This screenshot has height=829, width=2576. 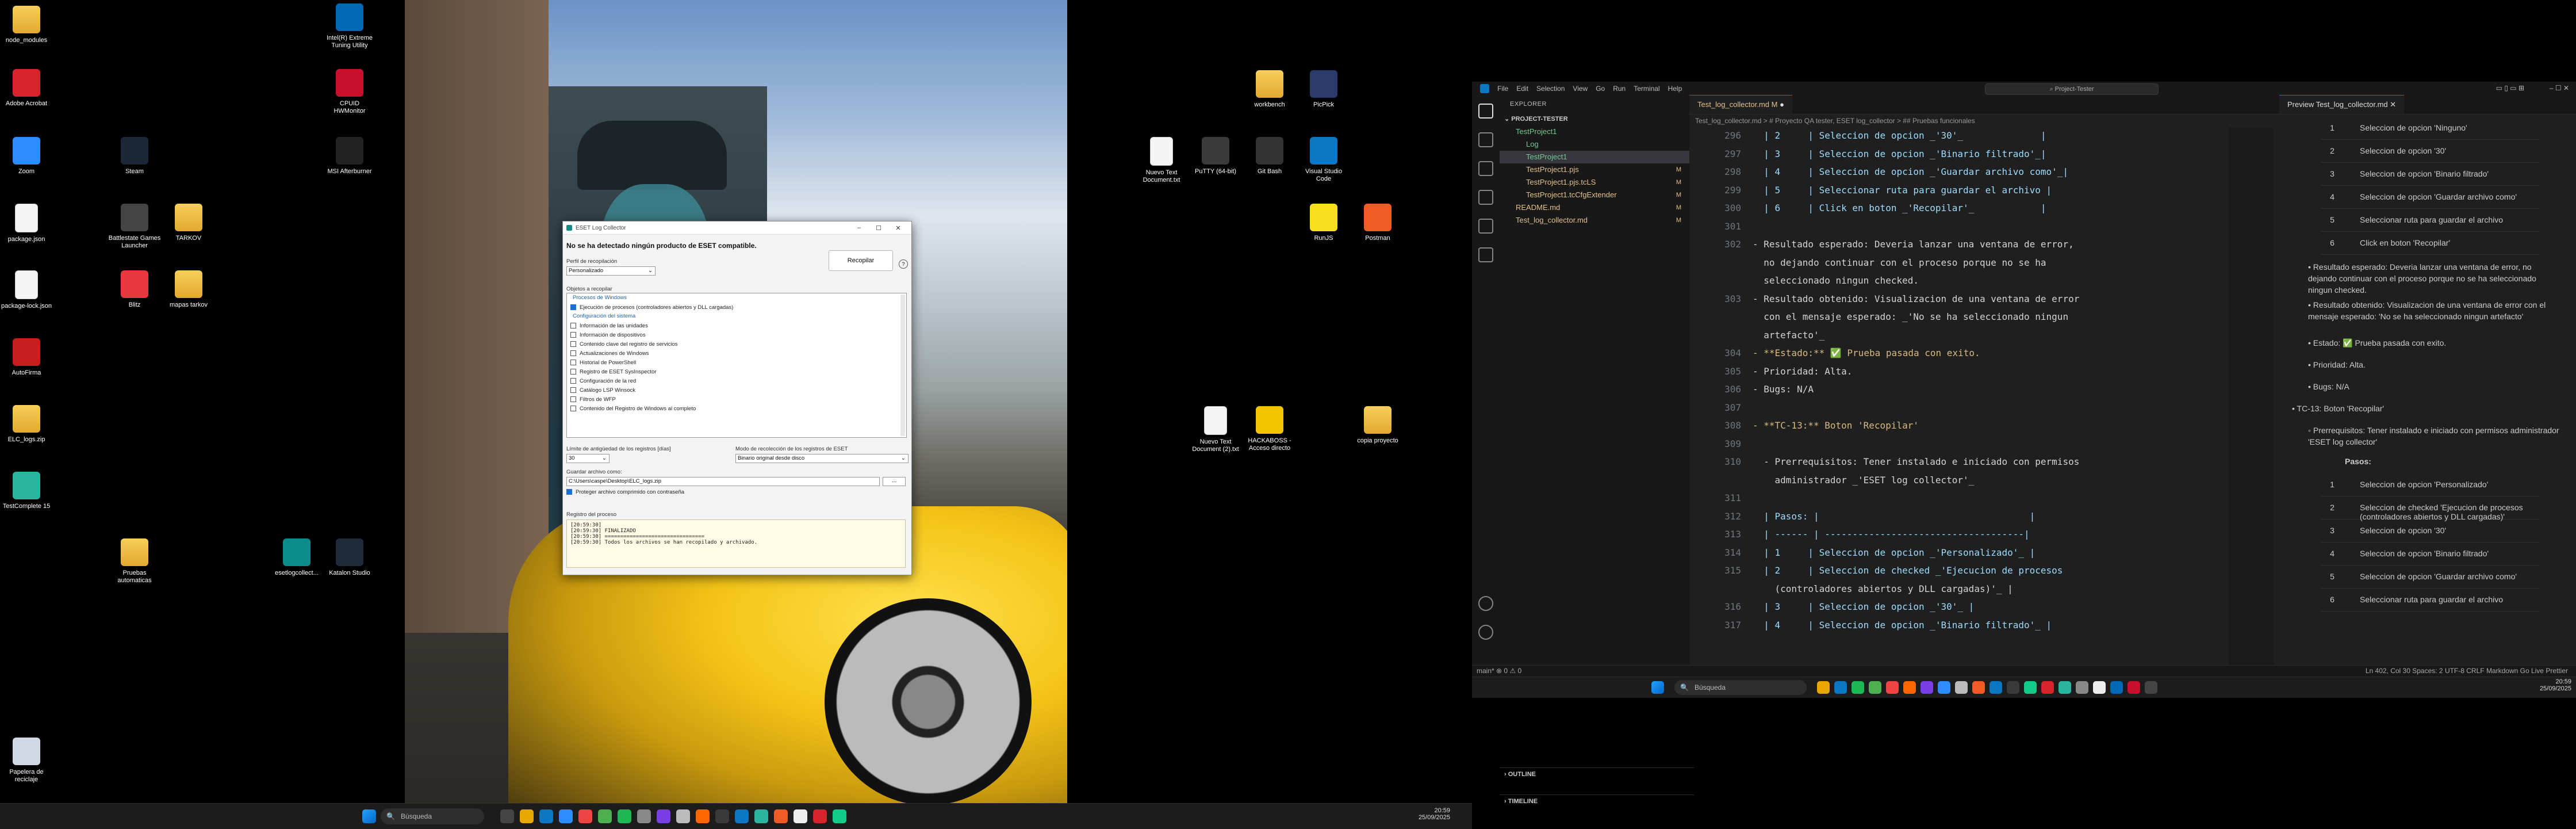 What do you see at coordinates (134, 561) in the screenshot?
I see `desktop-icon-pruebas: Pruebas automaticas` at bounding box center [134, 561].